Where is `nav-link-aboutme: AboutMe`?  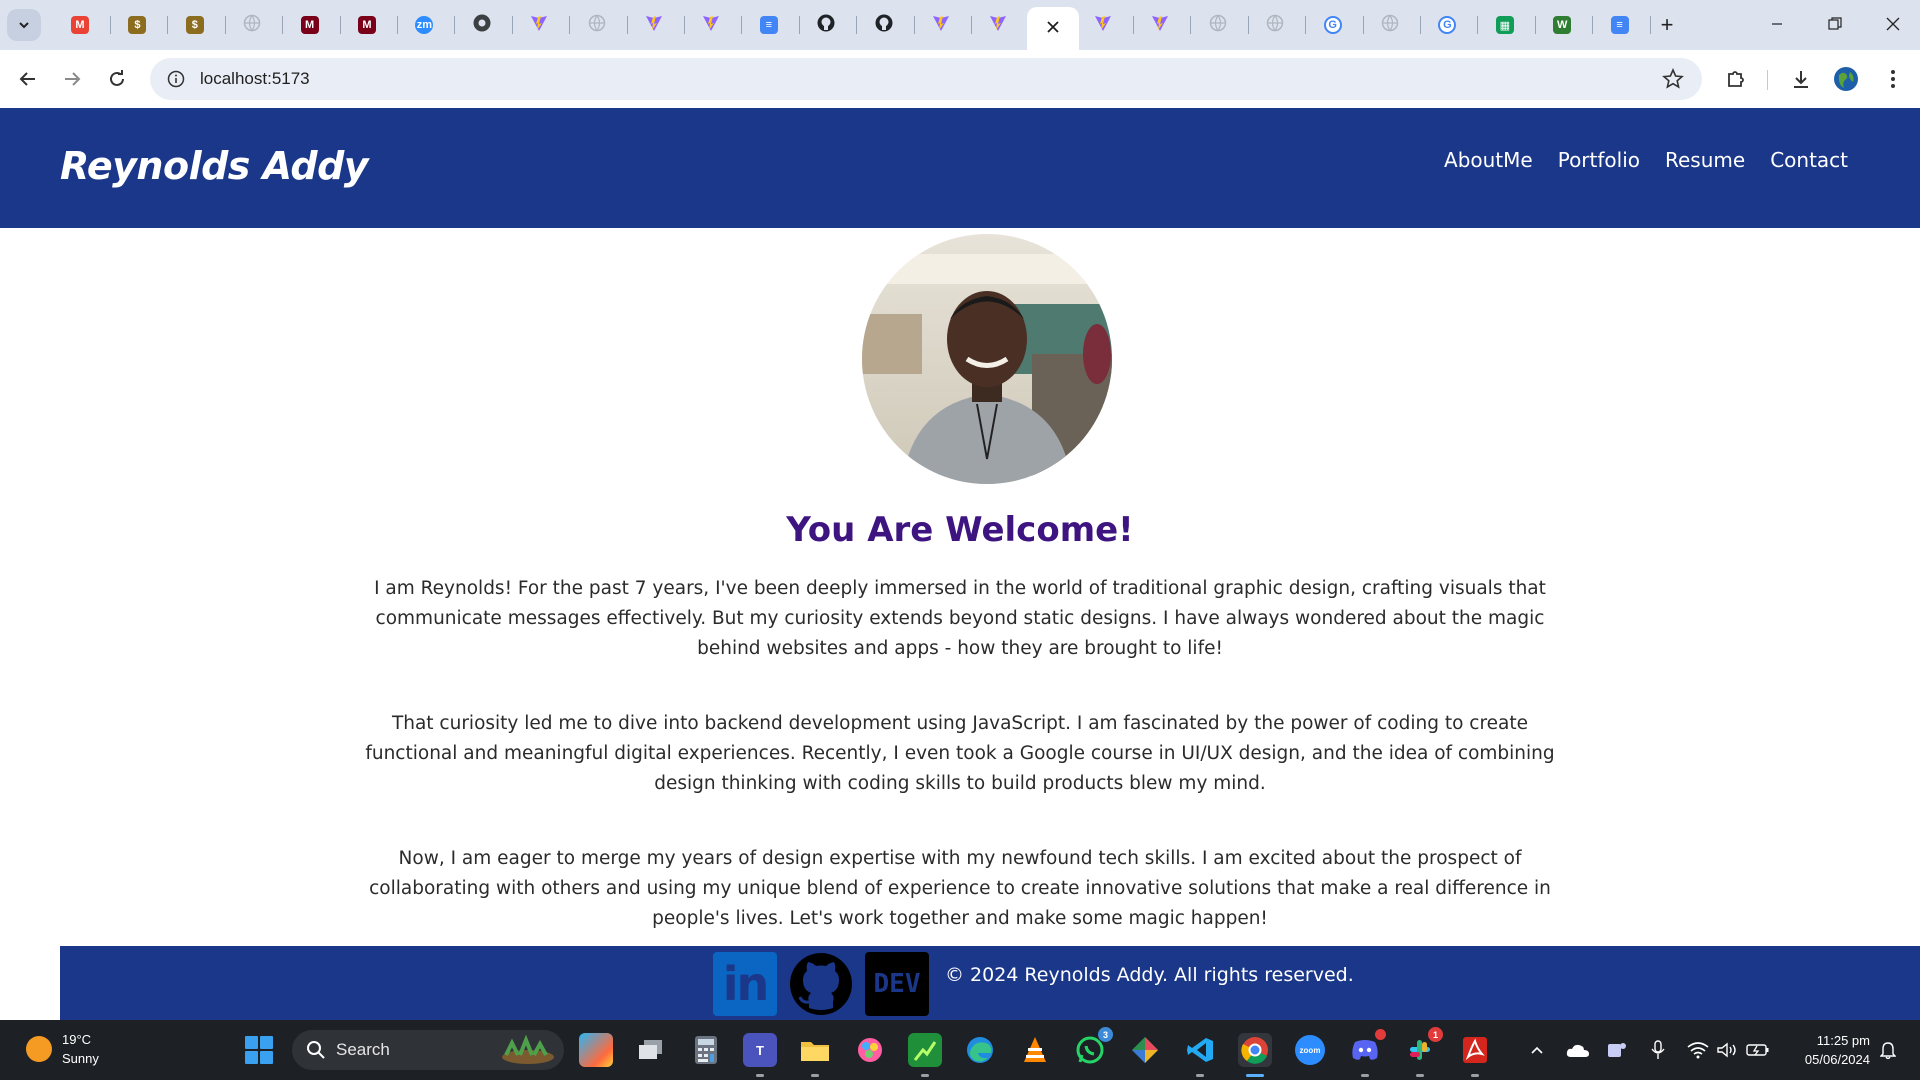 nav-link-aboutme: AboutMe is located at coordinates (1488, 160).